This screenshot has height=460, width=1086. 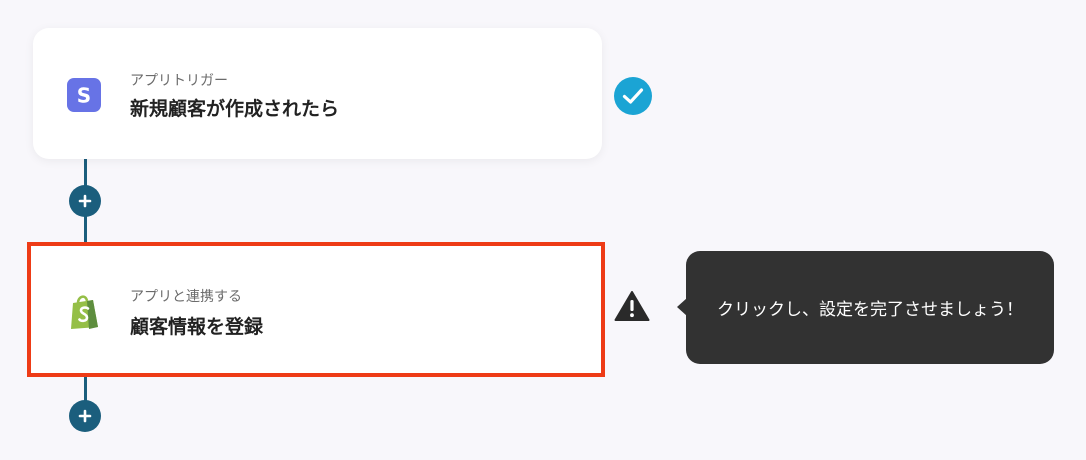 I want to click on check-icon, so click(x=633, y=96).